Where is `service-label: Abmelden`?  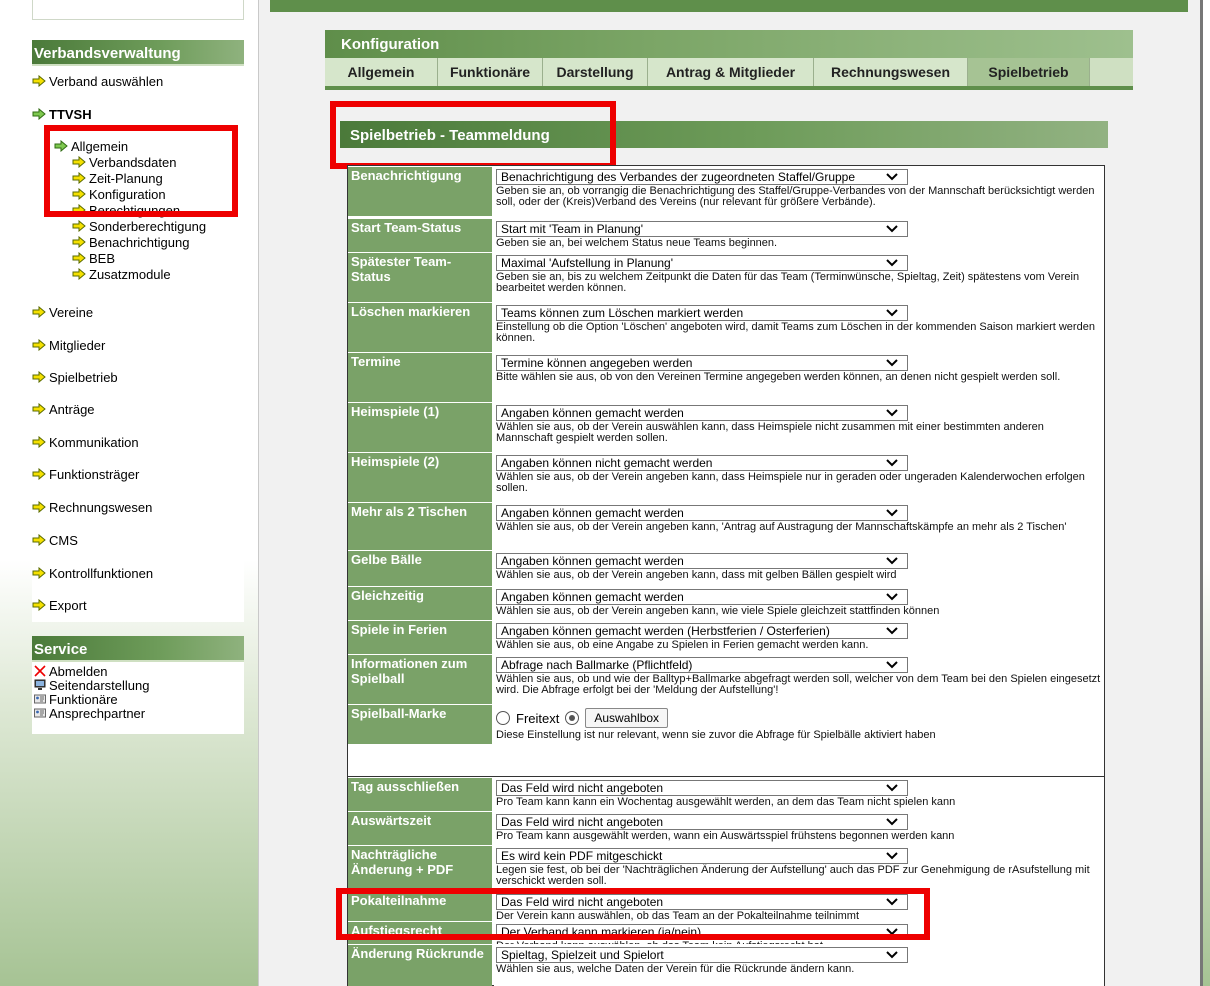
service-label: Abmelden is located at coordinates (78, 671).